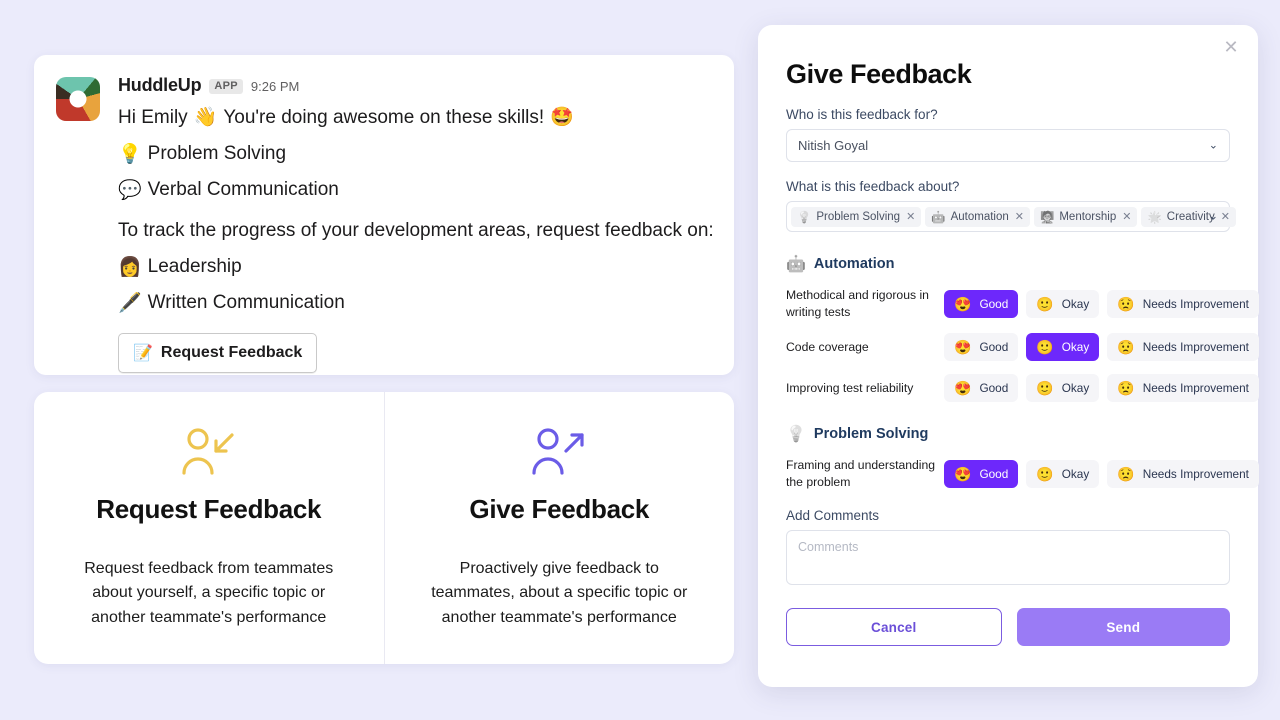 This screenshot has height=720, width=1280. What do you see at coordinates (827, 346) in the screenshot?
I see `rating-question-label: Code coverage` at bounding box center [827, 346].